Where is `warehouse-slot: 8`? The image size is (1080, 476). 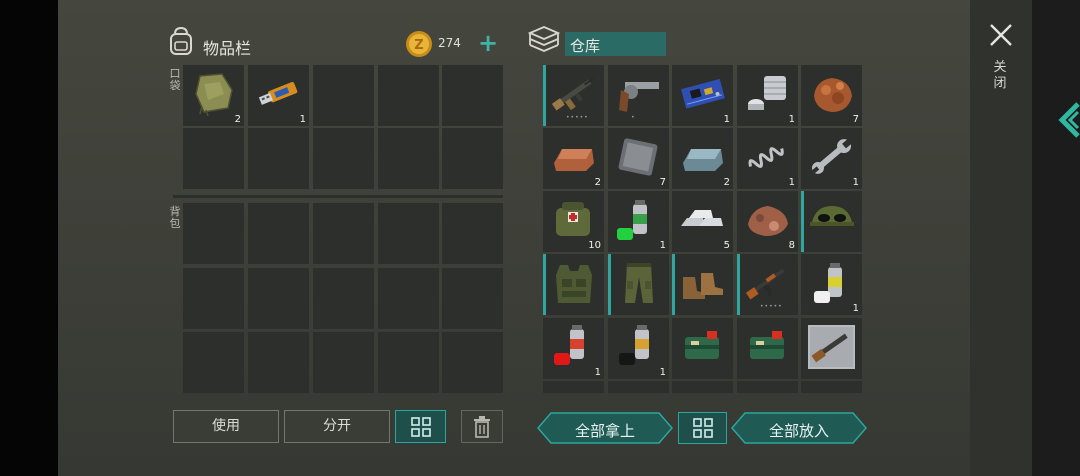 warehouse-slot: 8 is located at coordinates (767, 221).